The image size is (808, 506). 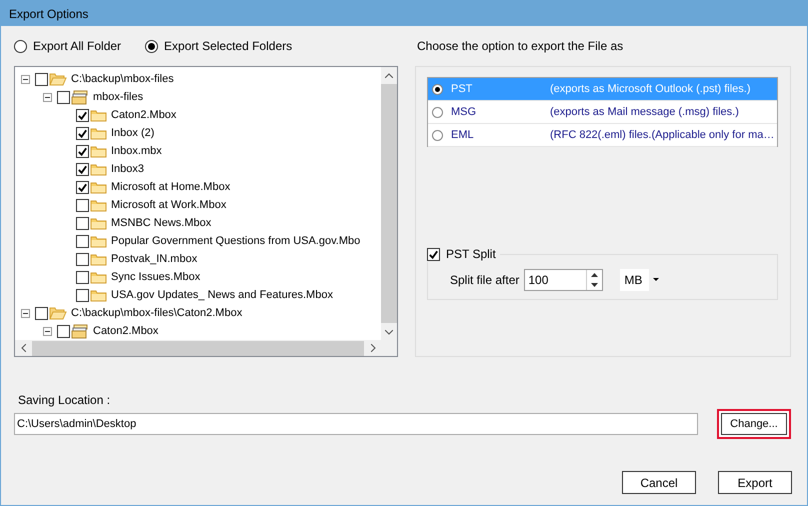 I want to click on number-field: 100, so click(x=564, y=279).